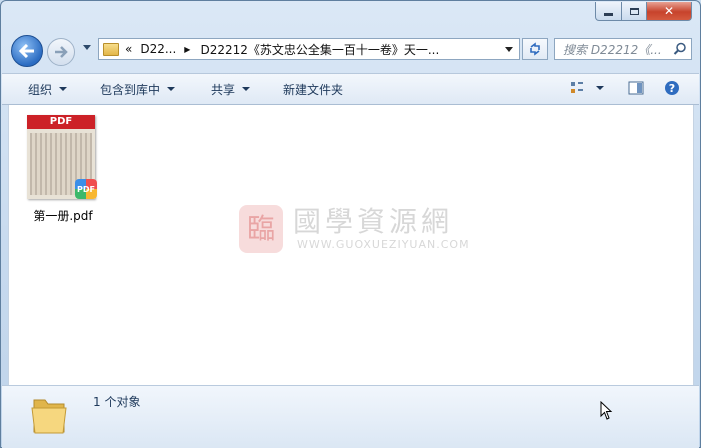 The height and width of the screenshot is (448, 701). I want to click on refresh-button, so click(535, 49).